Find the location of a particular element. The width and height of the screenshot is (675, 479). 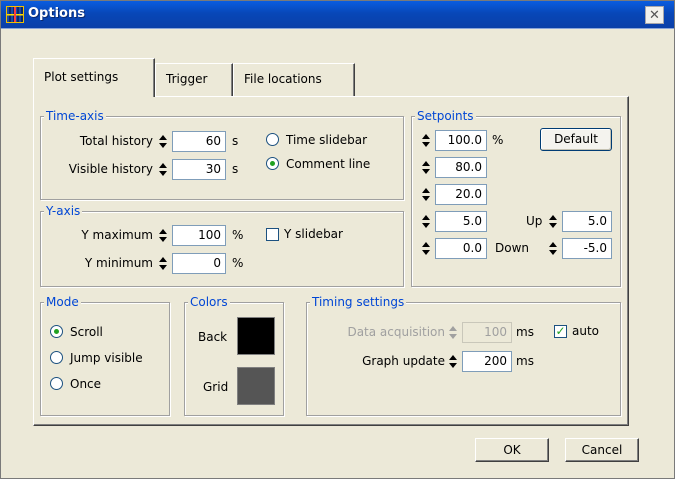

y-slidebar-label: Y slidebar is located at coordinates (313, 234).